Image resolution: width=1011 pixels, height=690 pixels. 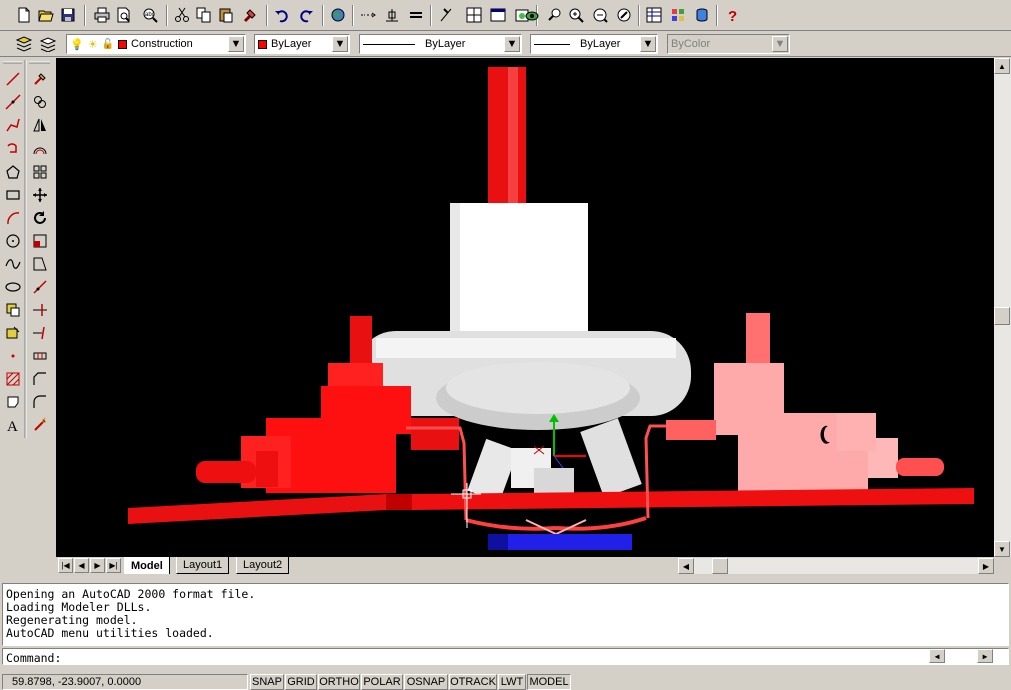 I want to click on otrack-toggle: OTRACK, so click(x=473, y=682).